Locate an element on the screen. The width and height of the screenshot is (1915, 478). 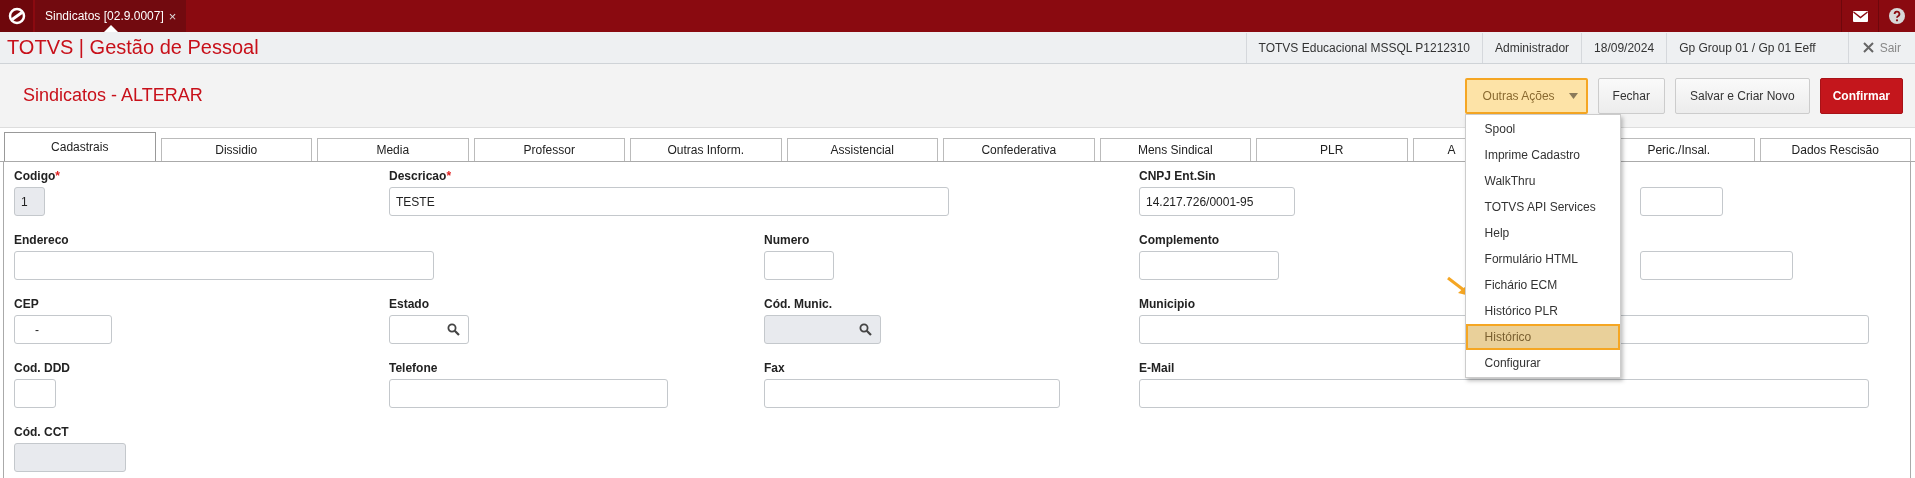
menu-item: Formulário HTML is located at coordinates (1542, 258).